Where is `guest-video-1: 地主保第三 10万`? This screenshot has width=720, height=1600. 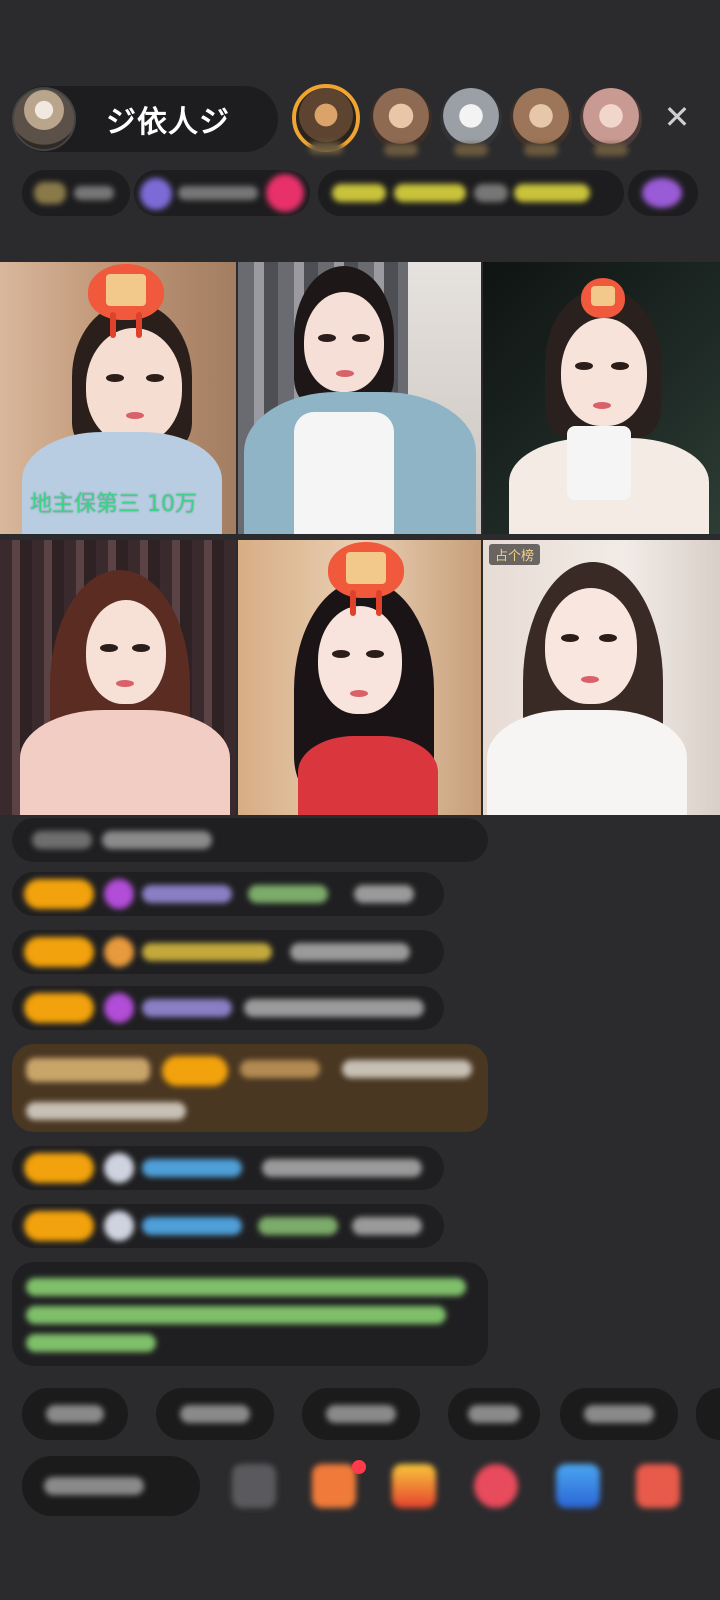 guest-video-1: 地主保第三 10万 is located at coordinates (118, 398).